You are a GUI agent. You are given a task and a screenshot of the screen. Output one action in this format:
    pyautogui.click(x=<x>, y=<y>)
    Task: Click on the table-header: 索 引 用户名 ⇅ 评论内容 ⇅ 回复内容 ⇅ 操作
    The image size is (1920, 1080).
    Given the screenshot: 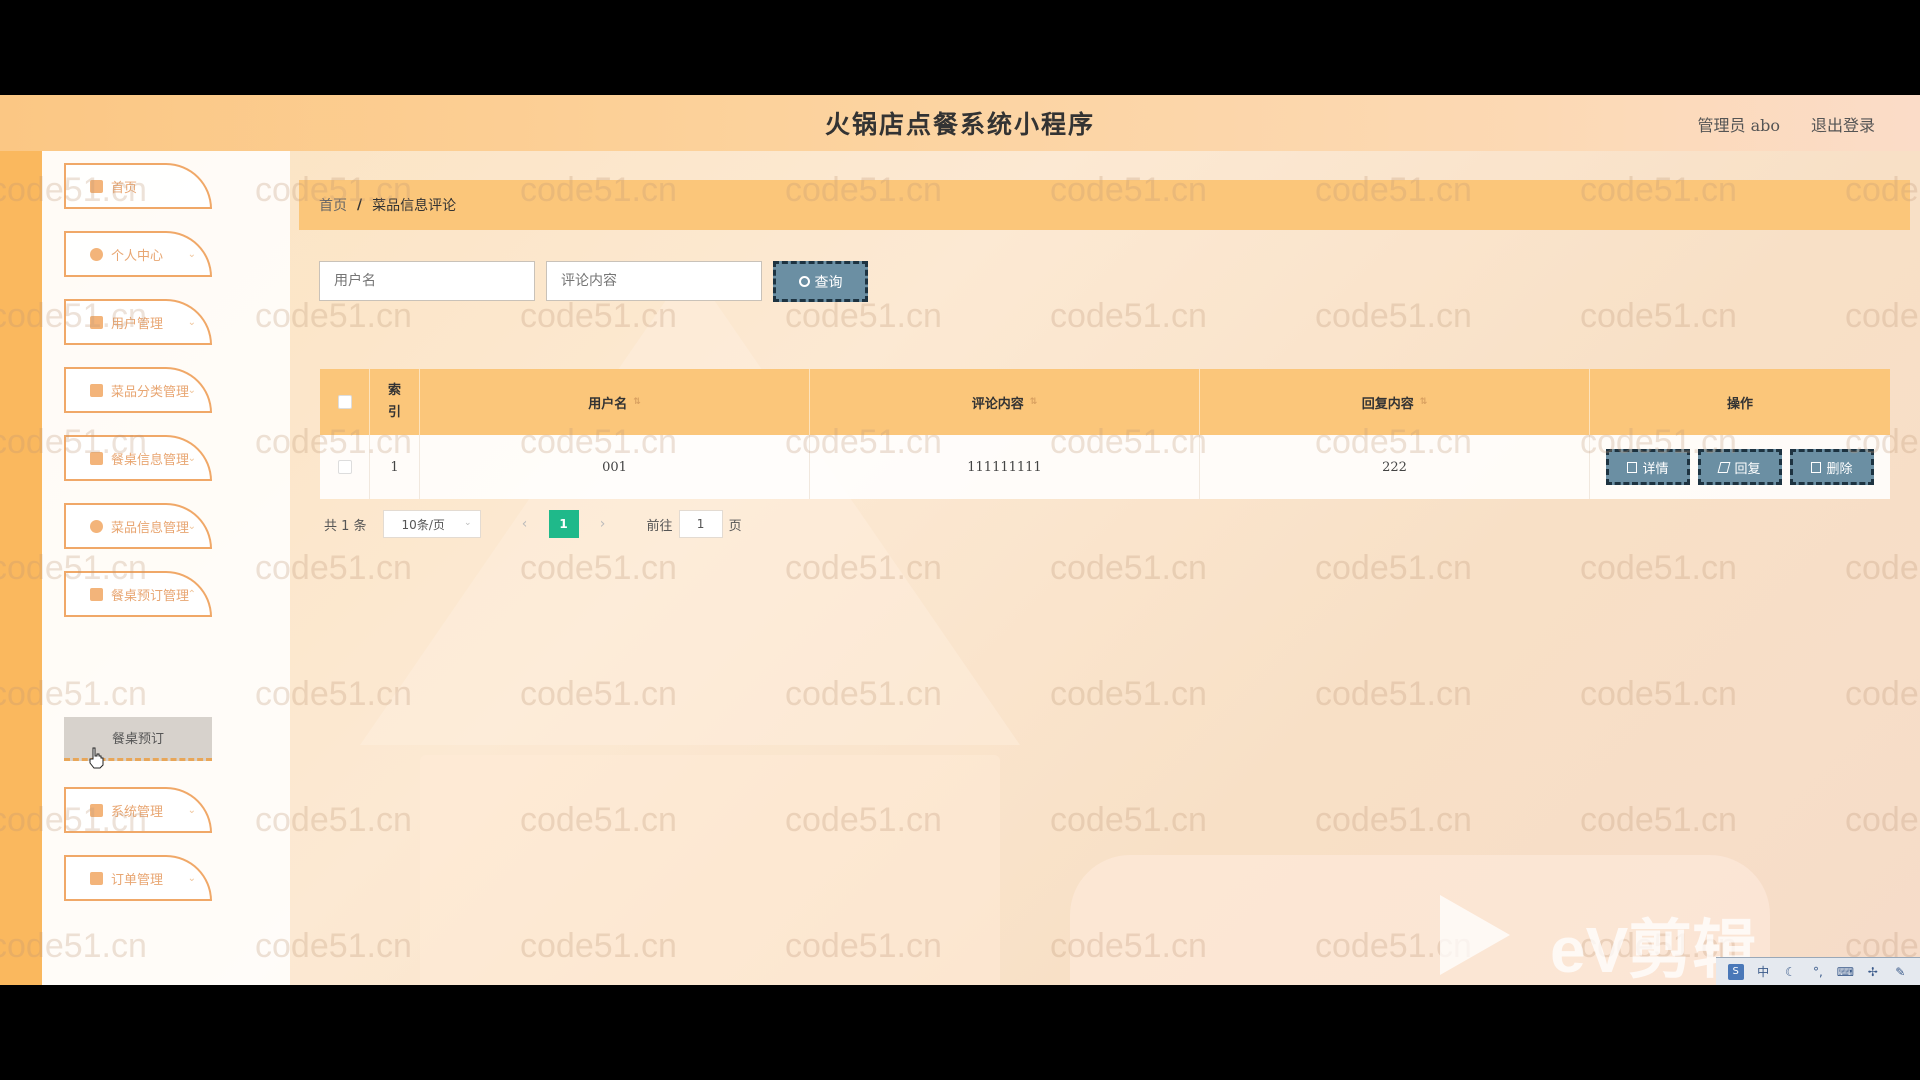 What is the action you would take?
    pyautogui.click(x=1105, y=402)
    